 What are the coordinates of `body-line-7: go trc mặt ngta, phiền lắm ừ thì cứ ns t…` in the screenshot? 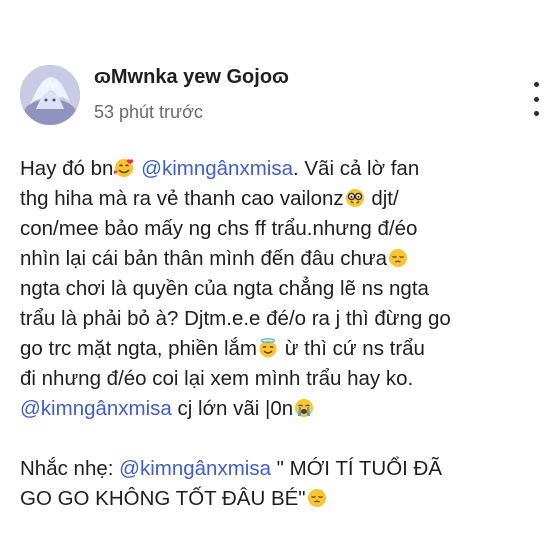 It's located at (282, 349).